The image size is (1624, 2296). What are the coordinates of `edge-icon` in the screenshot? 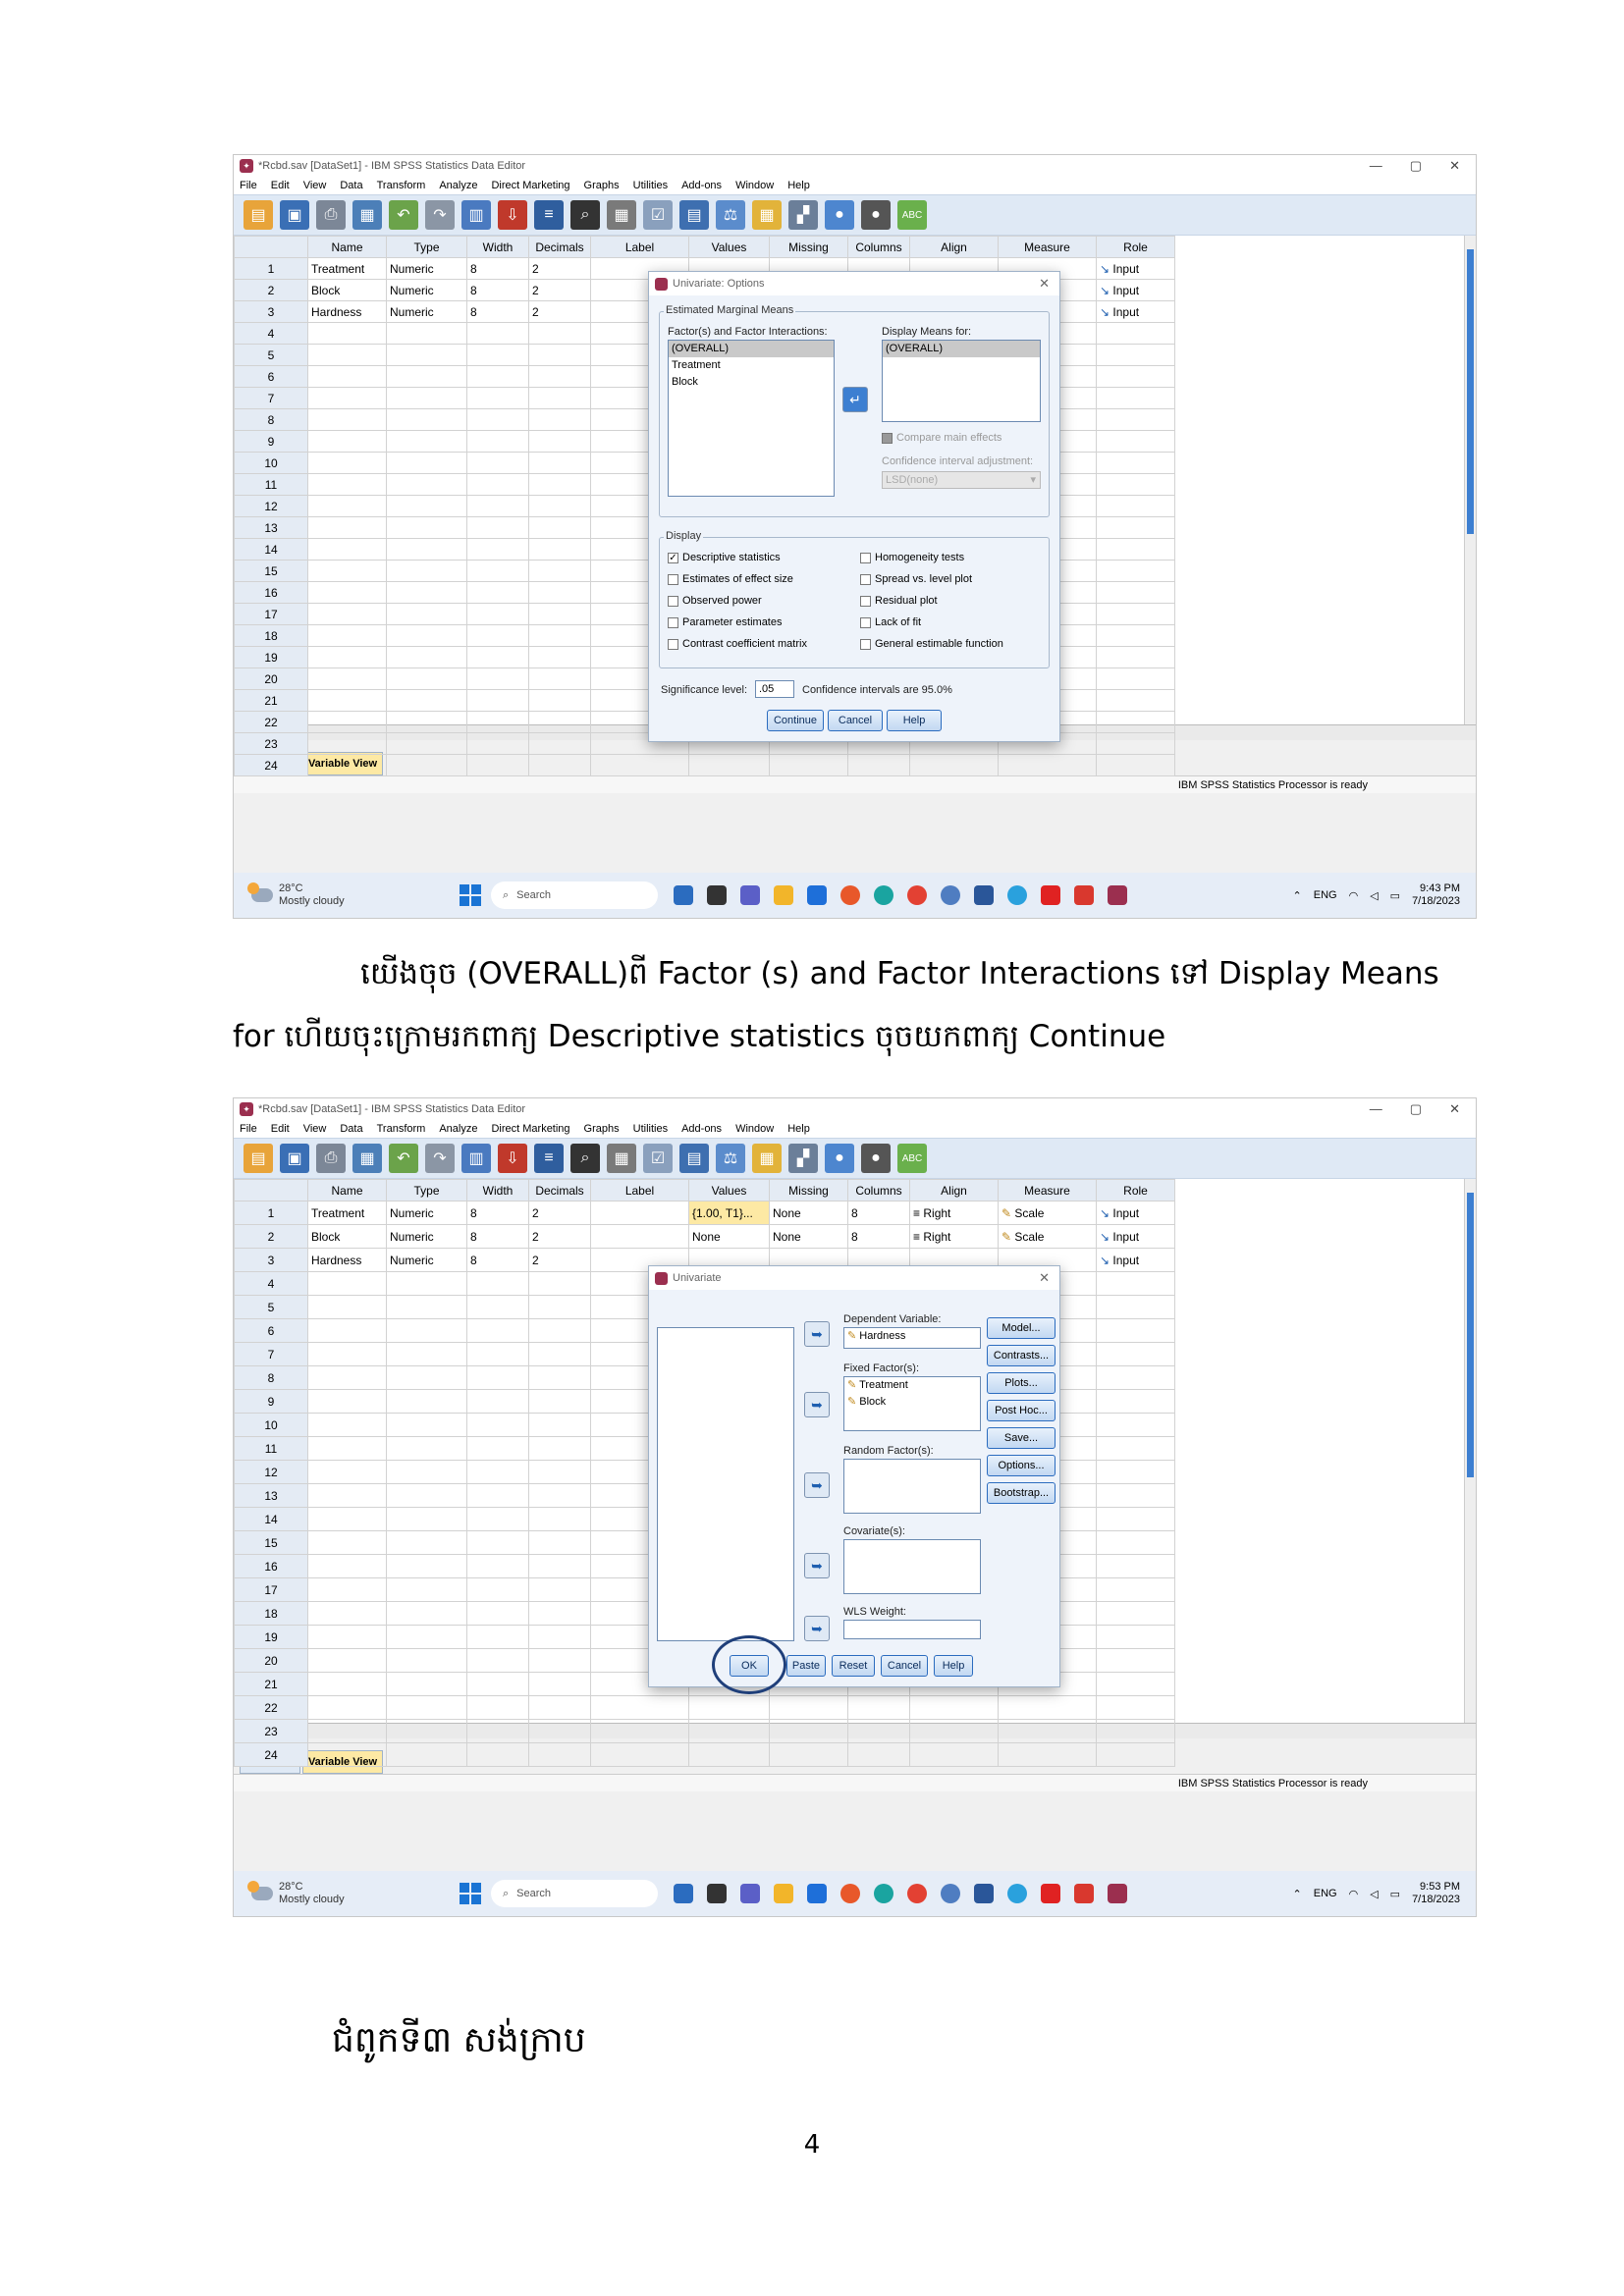 It's located at (883, 1893).